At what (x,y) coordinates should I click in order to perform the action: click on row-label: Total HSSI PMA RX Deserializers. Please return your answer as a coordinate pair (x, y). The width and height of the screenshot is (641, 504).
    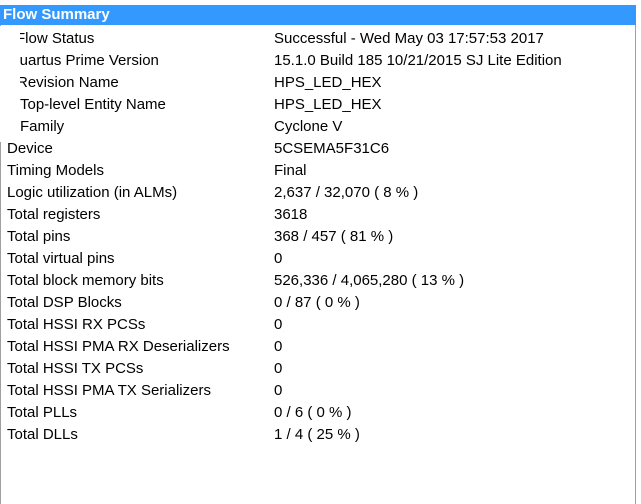
    Looking at the image, I should click on (118, 346).